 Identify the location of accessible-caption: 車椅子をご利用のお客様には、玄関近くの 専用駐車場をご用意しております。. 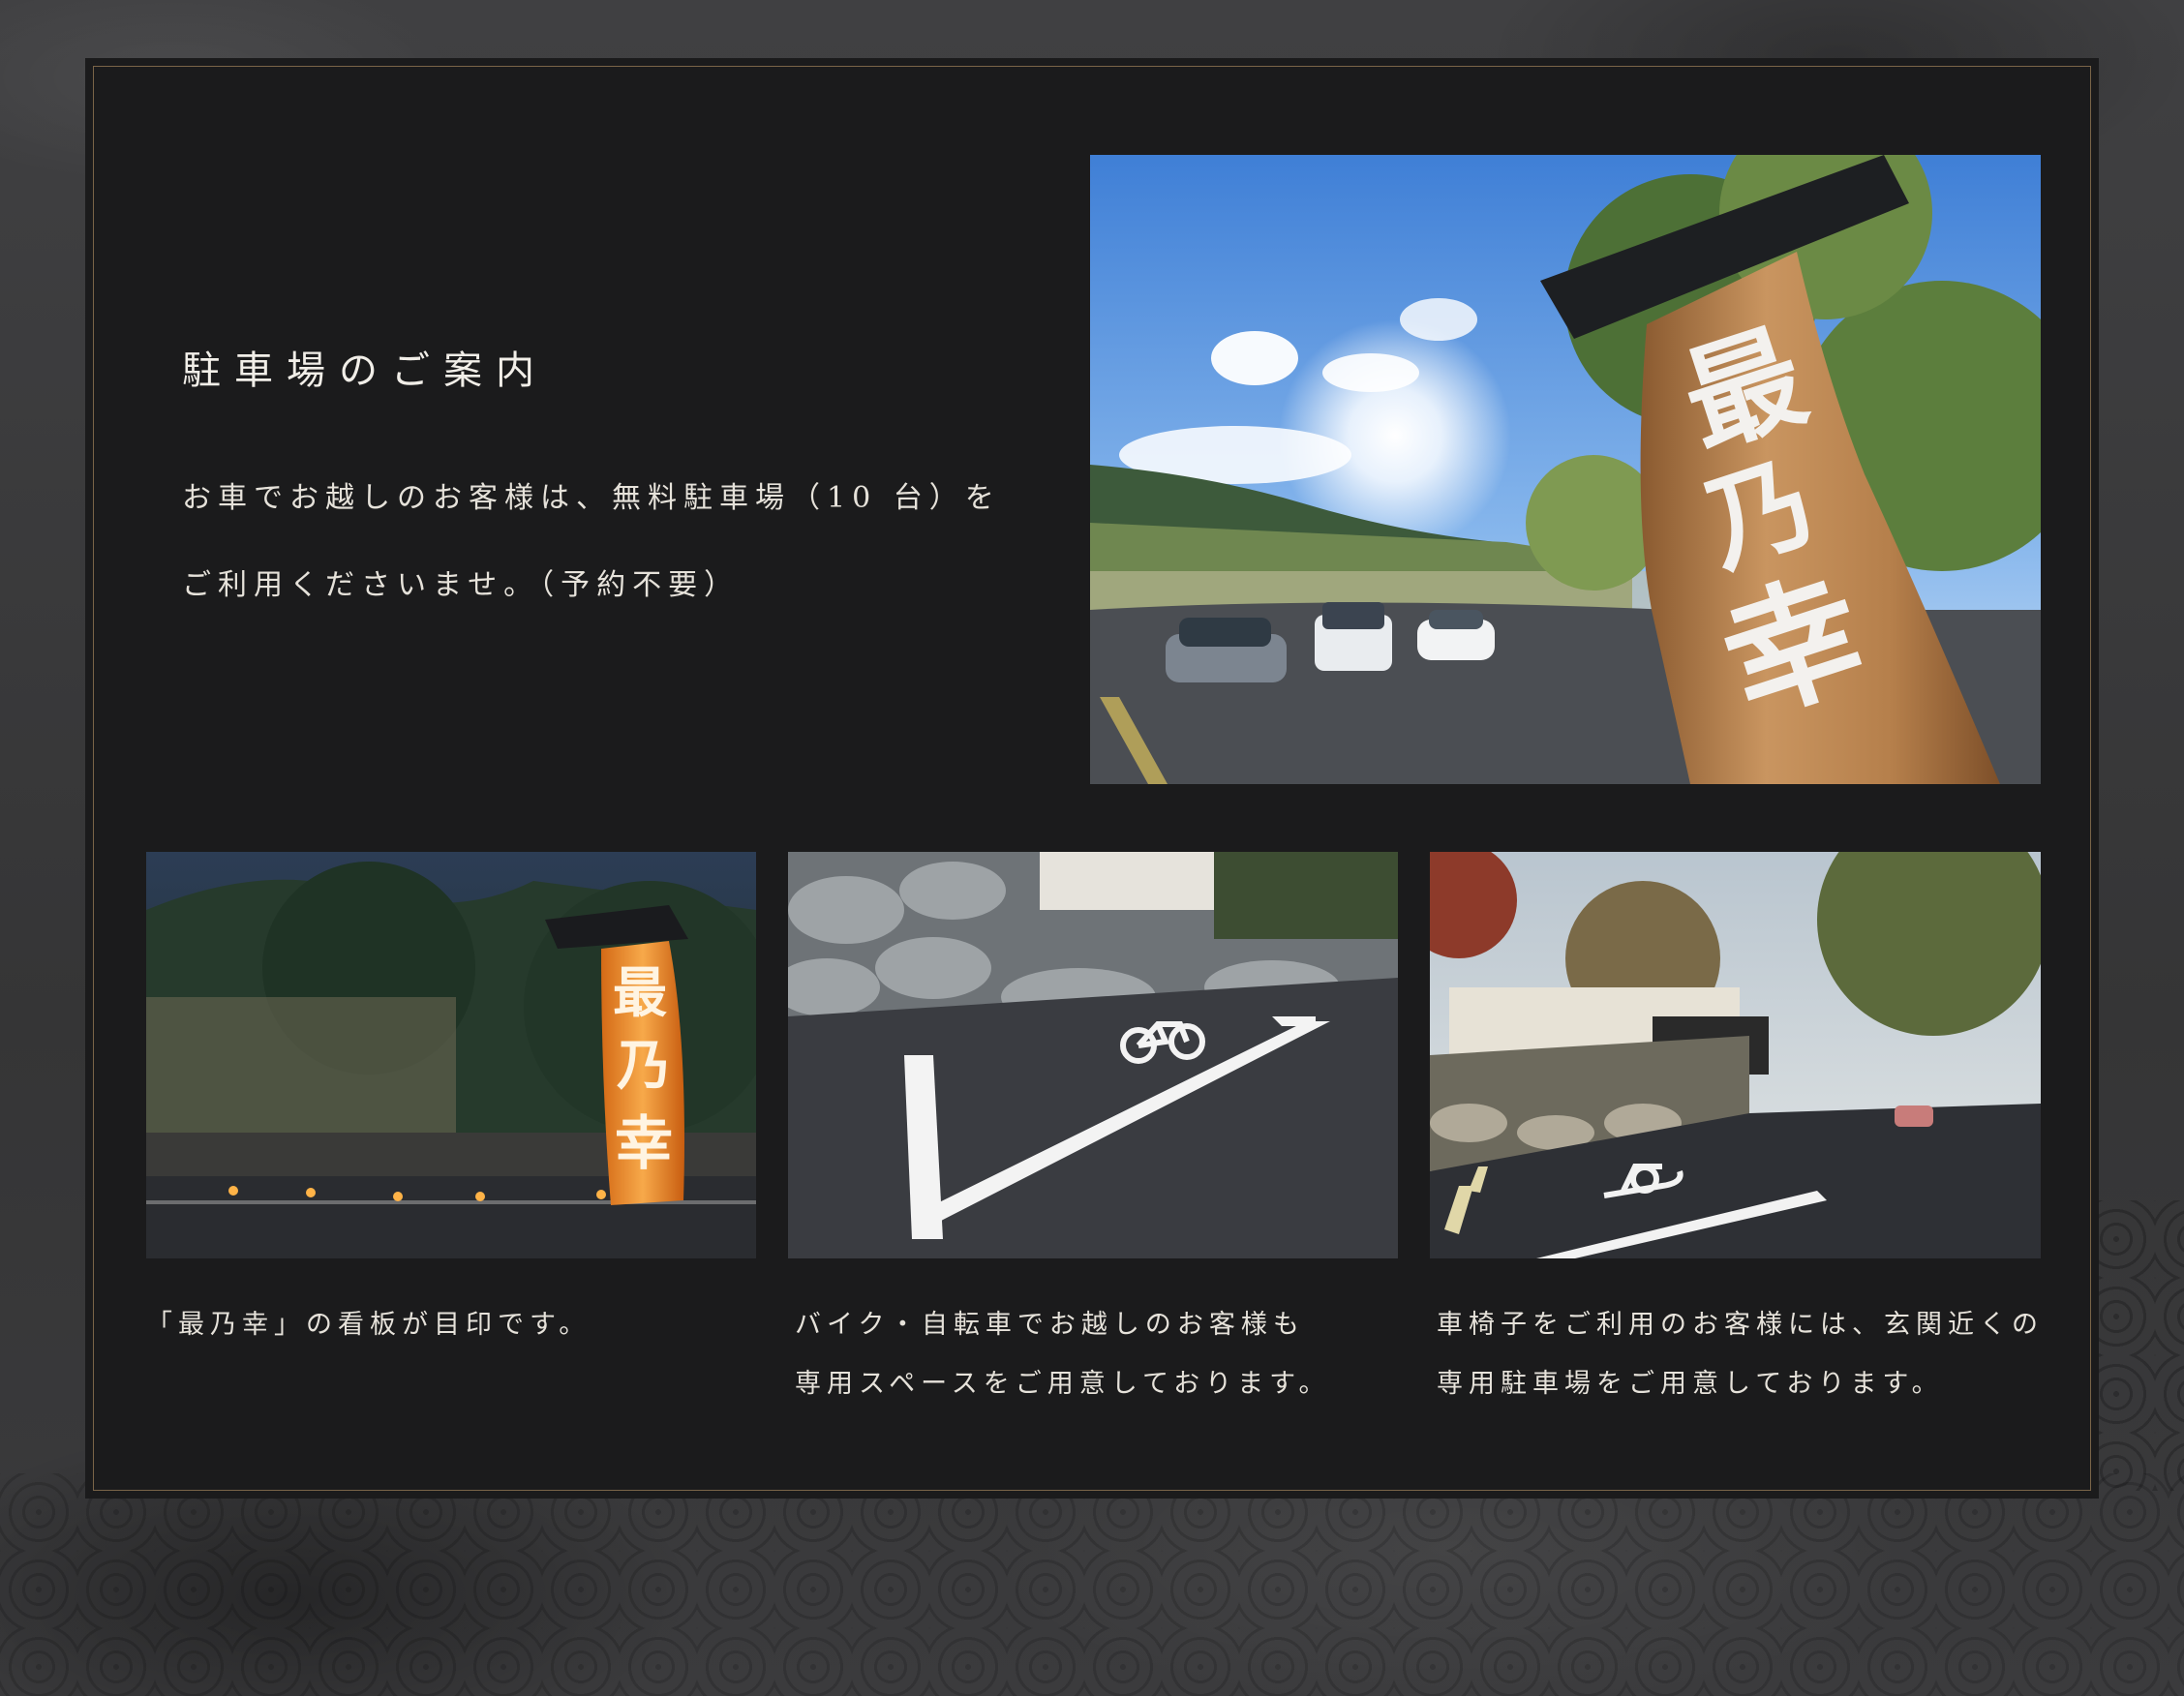
(1747, 1354).